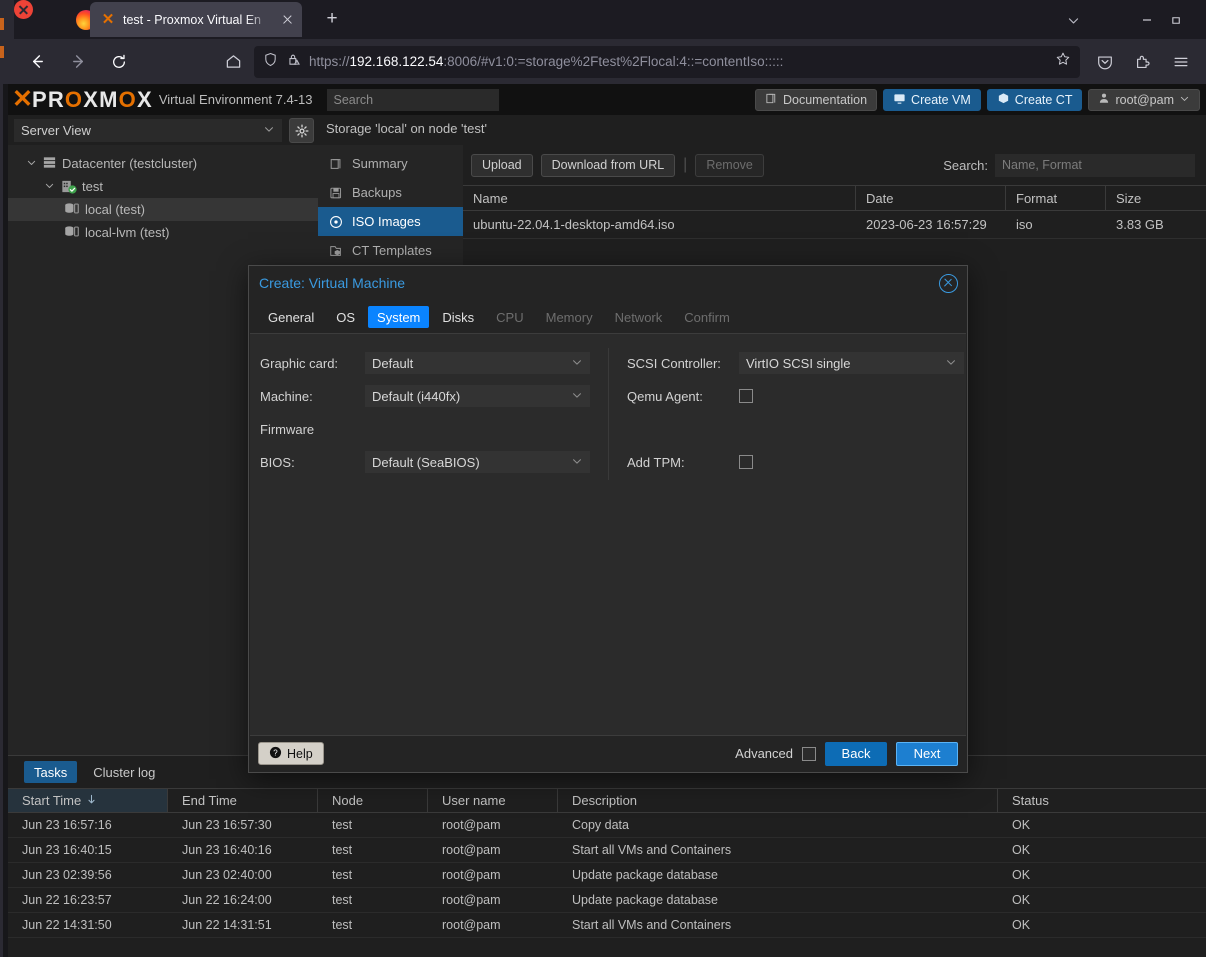 This screenshot has width=1206, height=957. I want to click on pocket-icon, so click(1105, 62).